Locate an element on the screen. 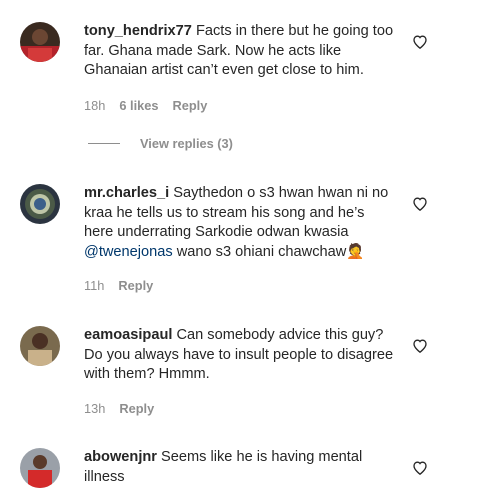  mention-link: @twenejonas is located at coordinates (128, 252).